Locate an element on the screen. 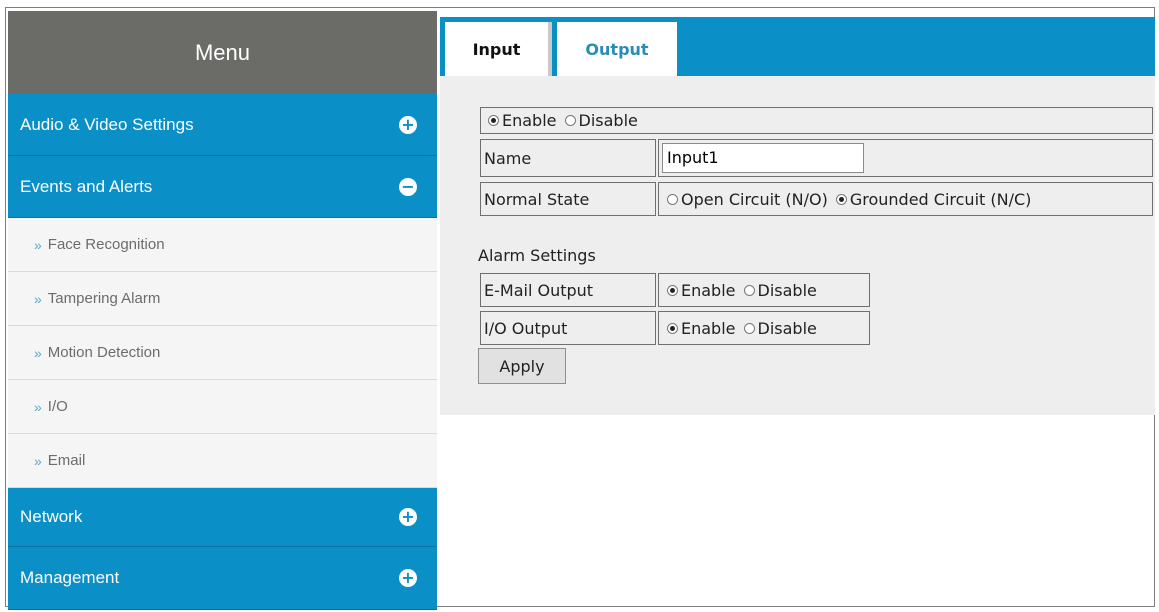 Image resolution: width=1159 pixels, height=612 pixels. enable-label: Enable is located at coordinates (529, 120).